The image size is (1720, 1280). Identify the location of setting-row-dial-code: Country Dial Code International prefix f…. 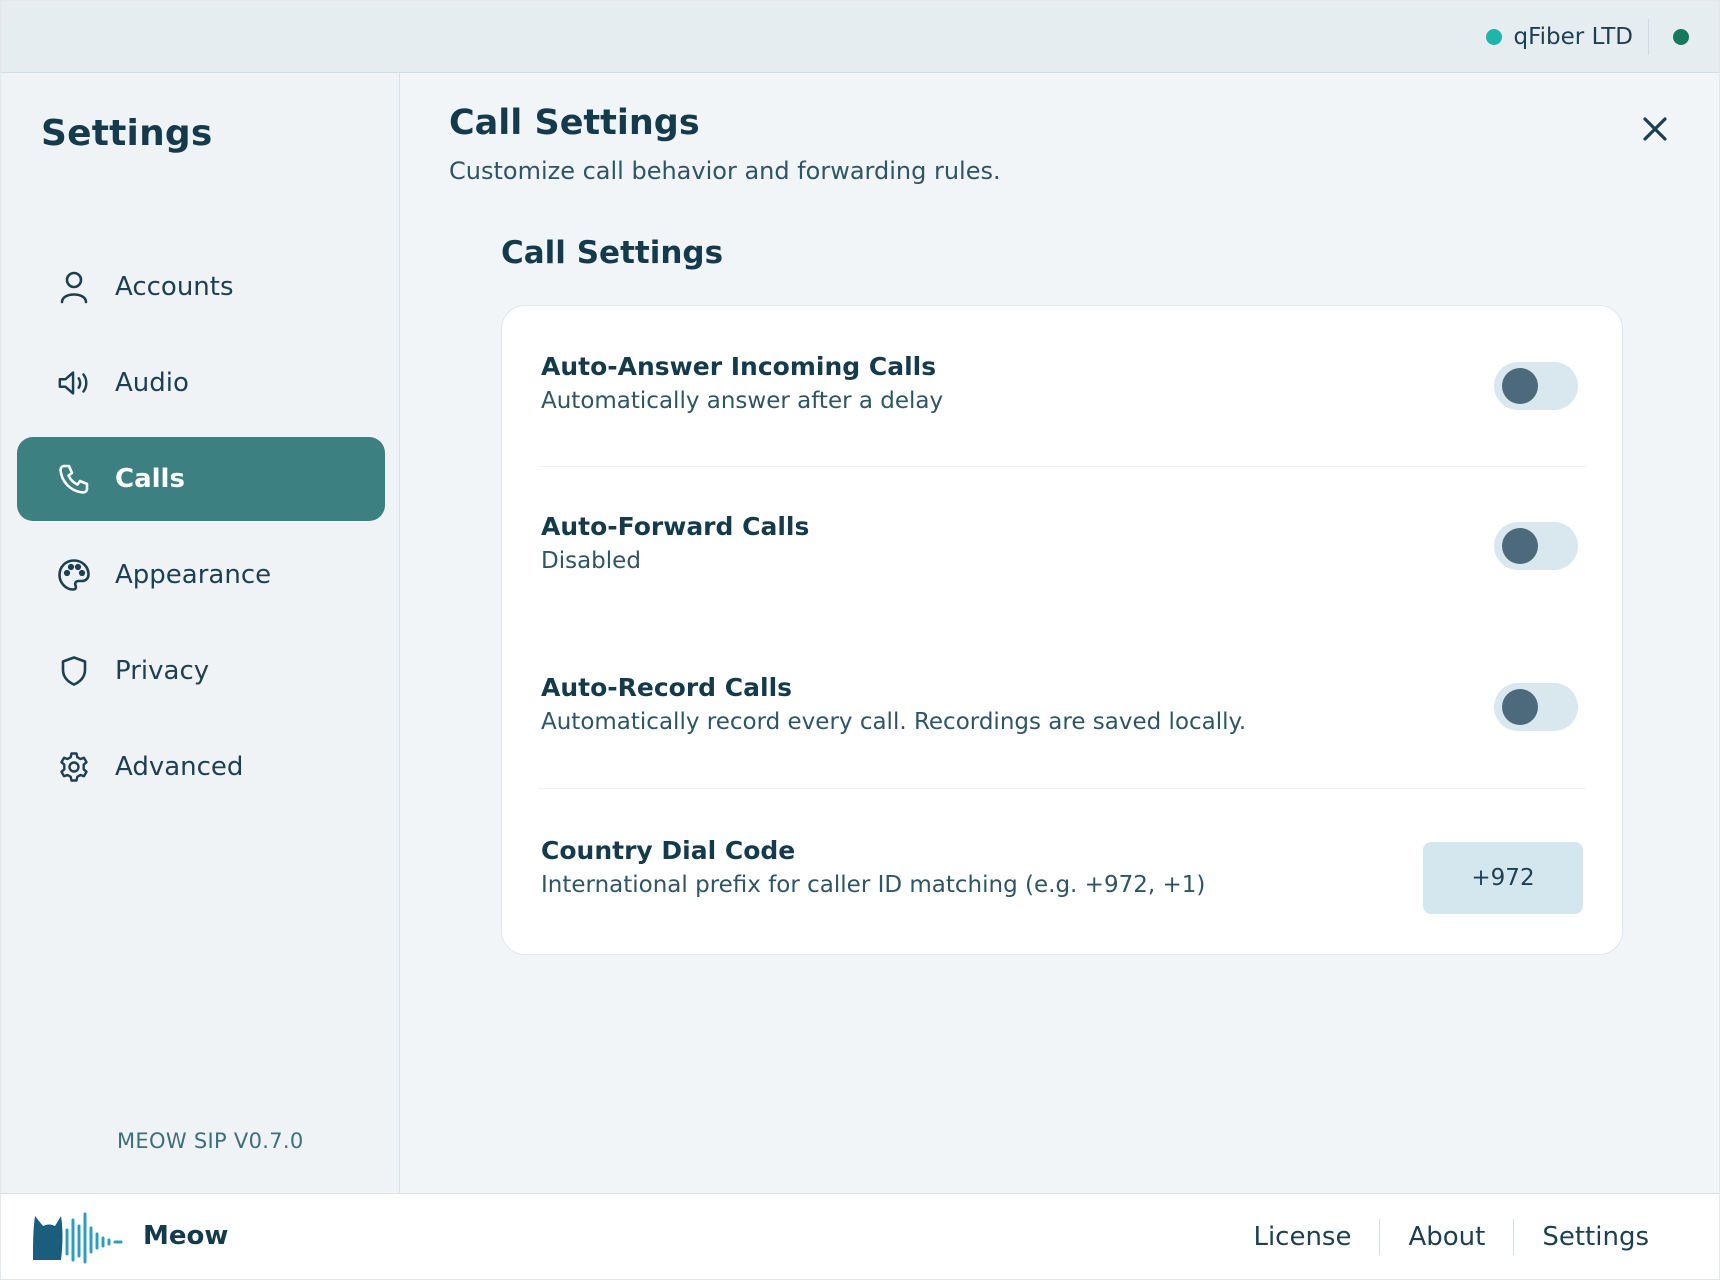
(1062, 872).